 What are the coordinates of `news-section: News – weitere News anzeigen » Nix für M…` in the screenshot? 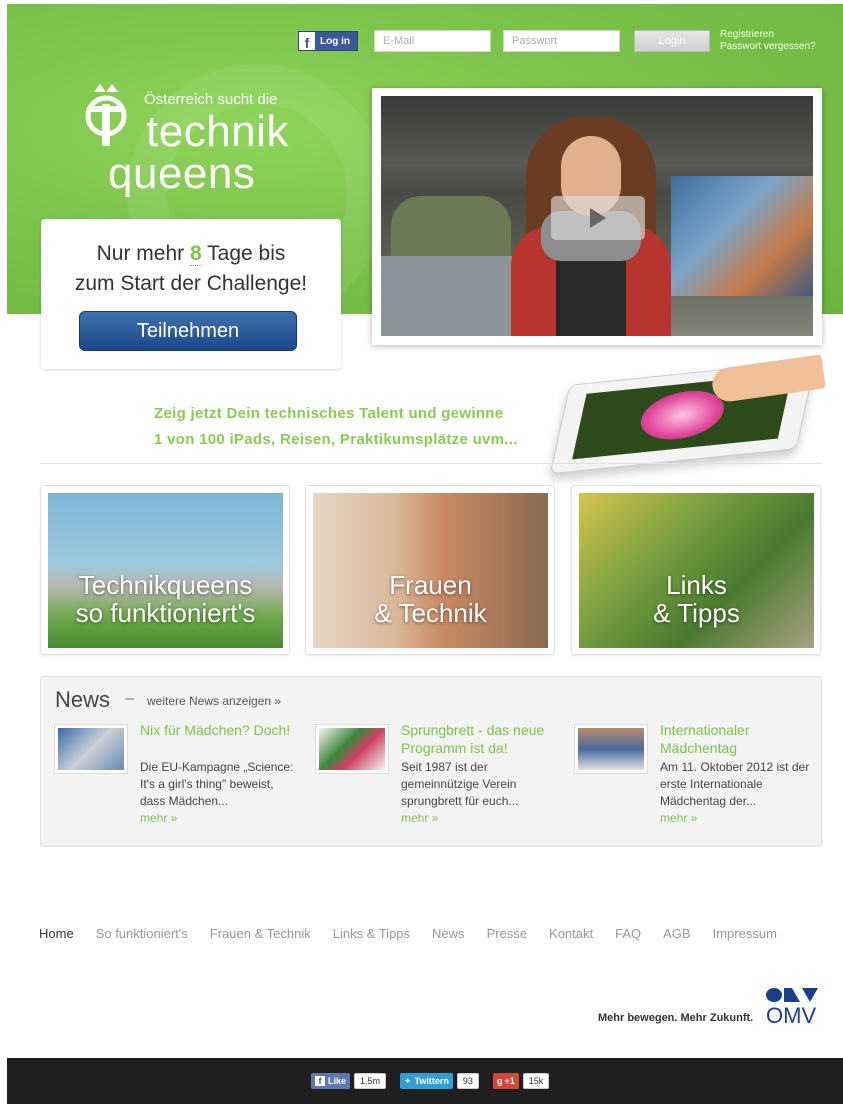 It's located at (431, 761).